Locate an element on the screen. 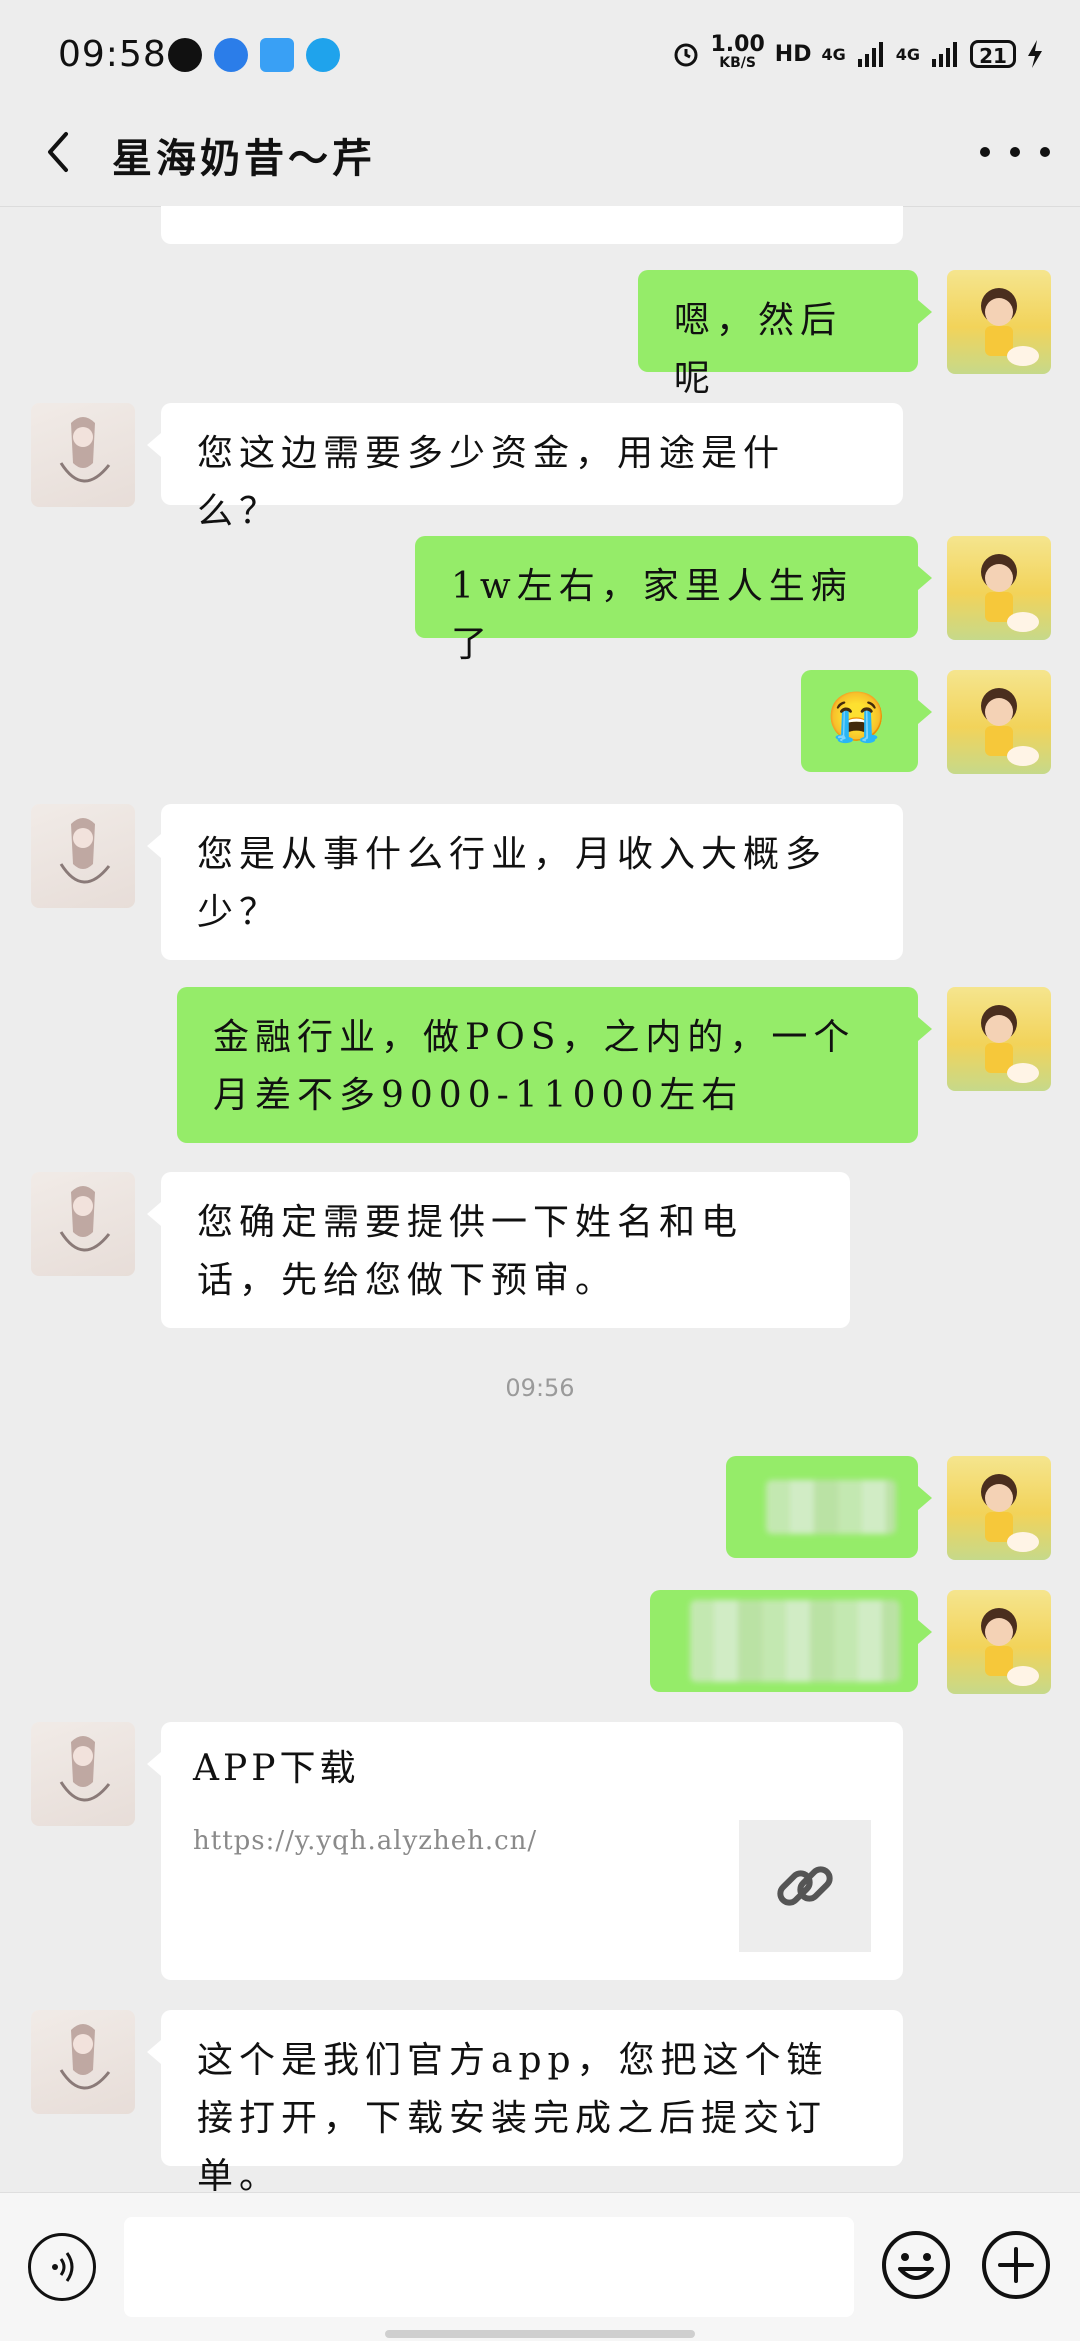  chat-header: 星海奶昔～芹 is located at coordinates (540, 158).